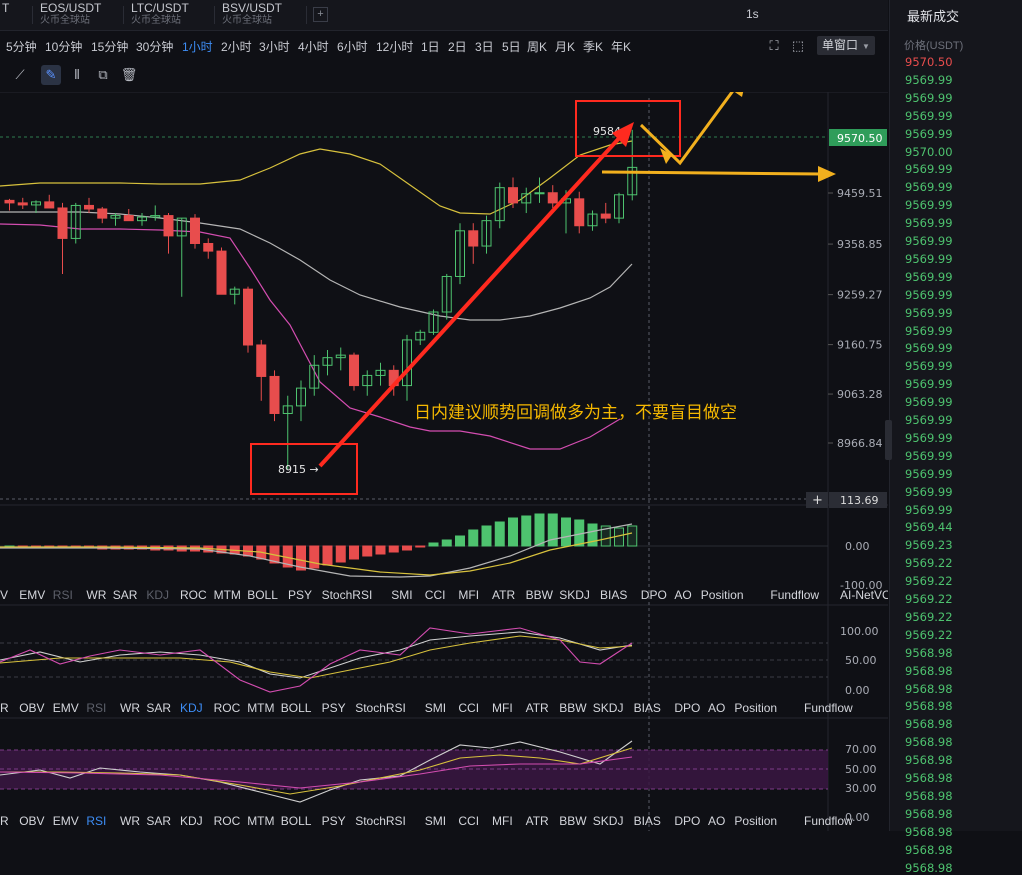 The height and width of the screenshot is (875, 1022). What do you see at coordinates (197, 46) in the screenshot?
I see `interval-4: 1小时` at bounding box center [197, 46].